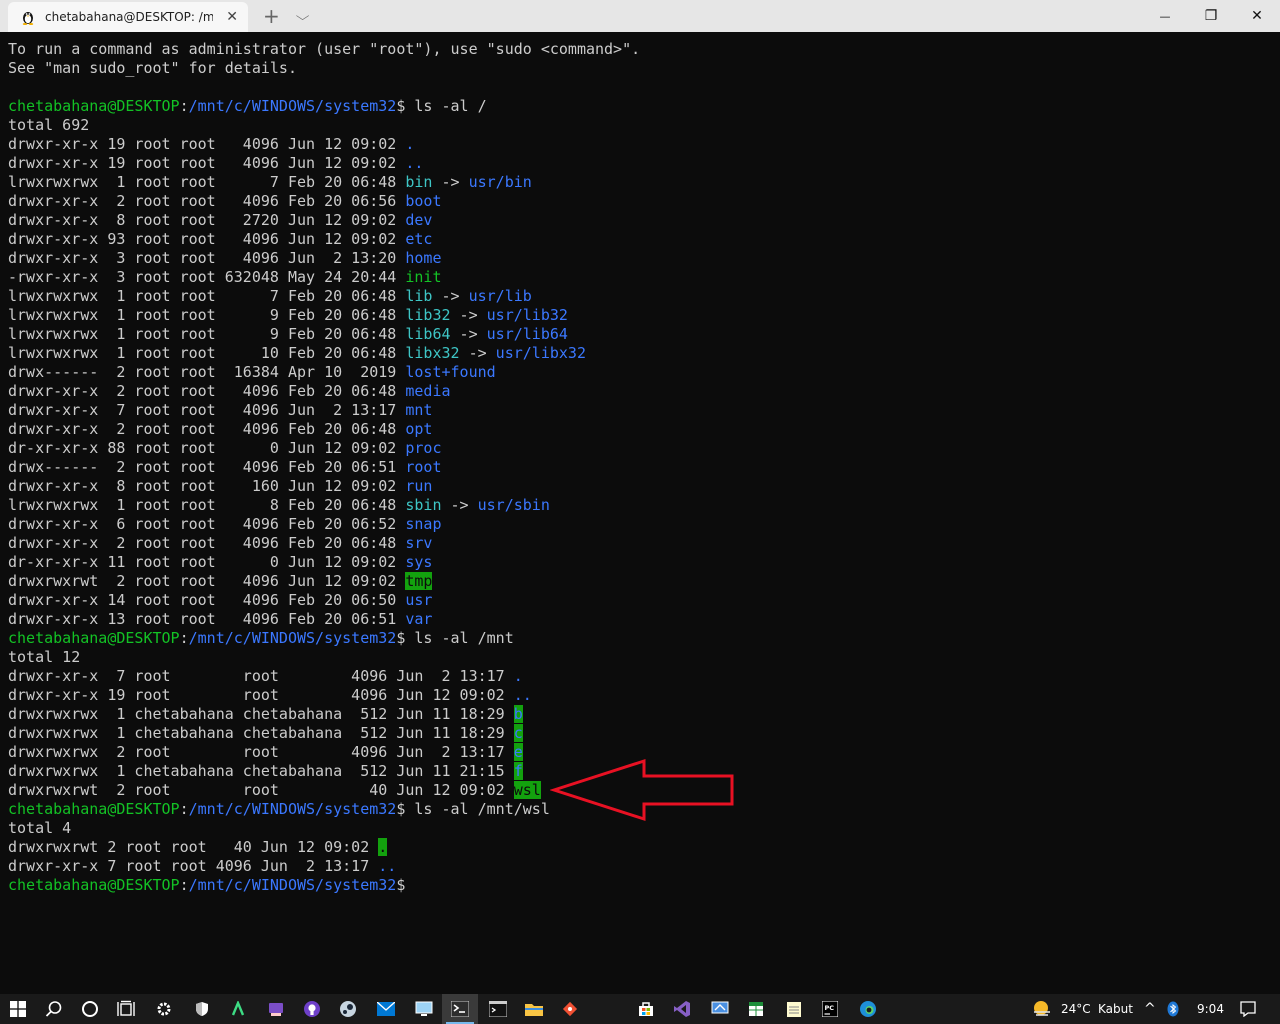  I want to click on mail-icon, so click(386, 1009).